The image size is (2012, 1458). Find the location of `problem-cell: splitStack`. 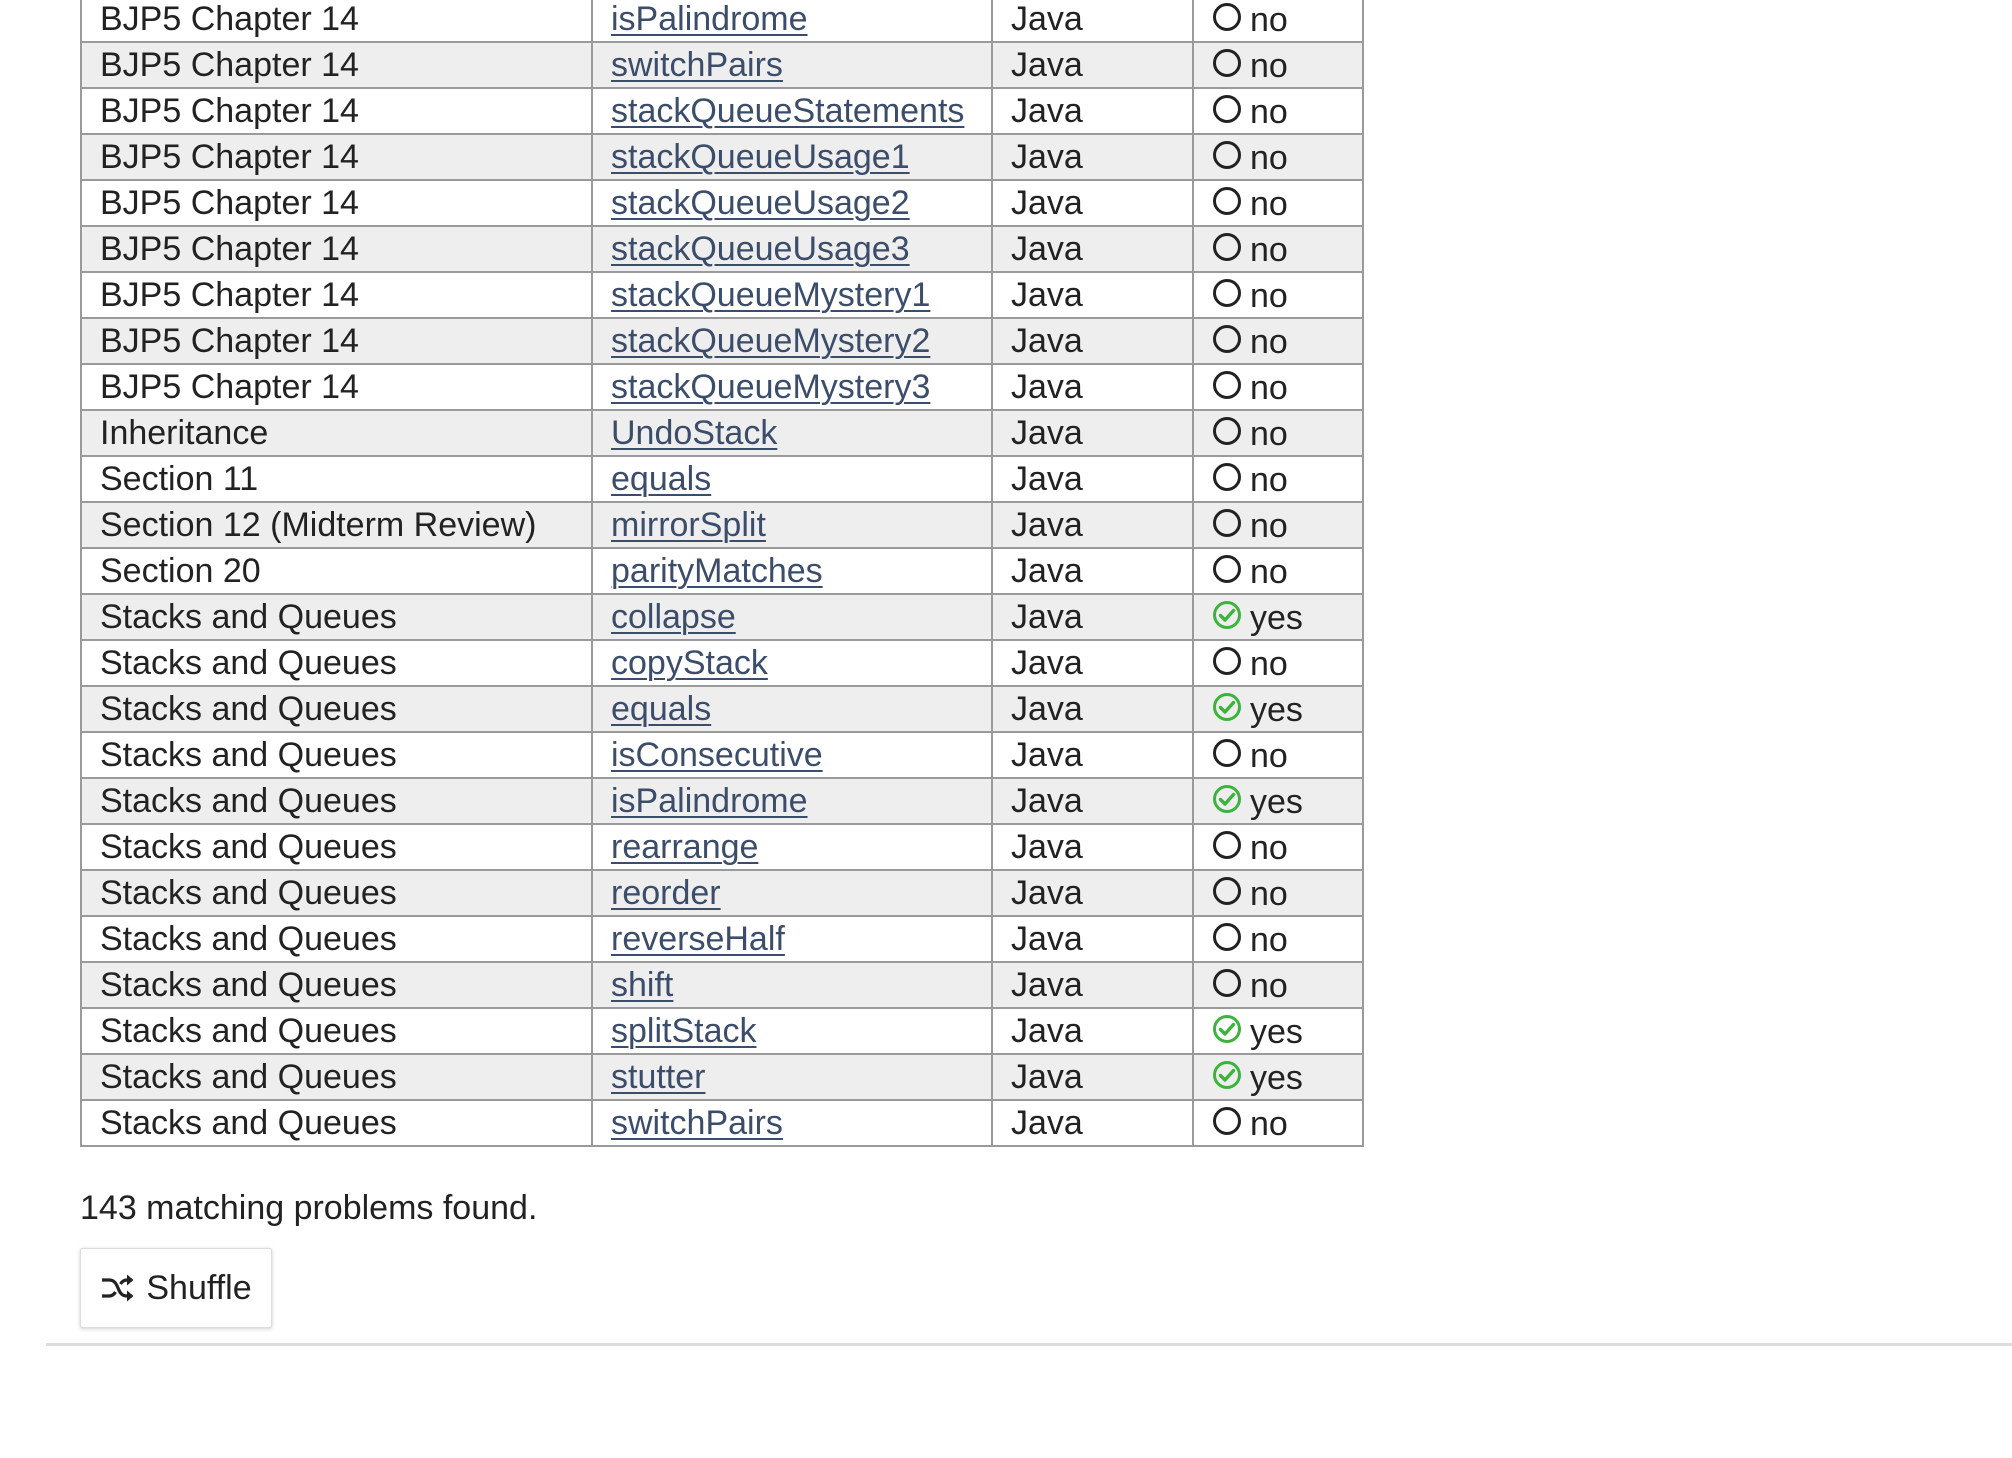

problem-cell: splitStack is located at coordinates (792, 1031).